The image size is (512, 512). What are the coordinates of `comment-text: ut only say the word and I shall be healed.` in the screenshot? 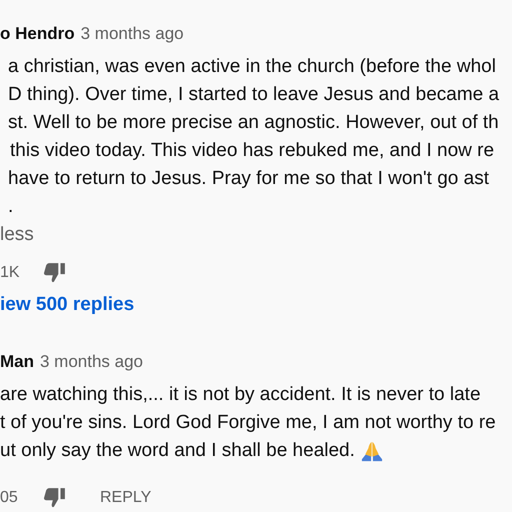 It's located at (177, 451).